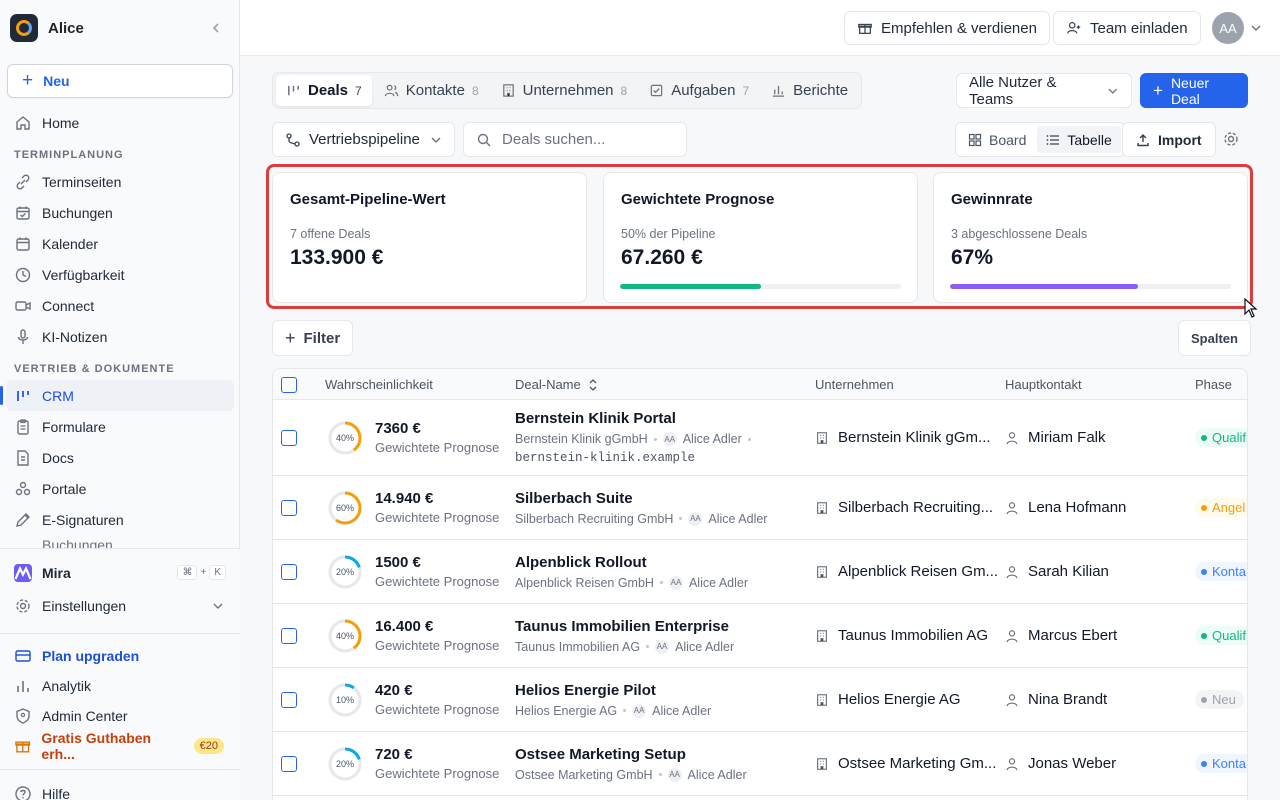 The height and width of the screenshot is (800, 1280). I want to click on deal-name: Bernstein Klinik Portal, so click(633, 418).